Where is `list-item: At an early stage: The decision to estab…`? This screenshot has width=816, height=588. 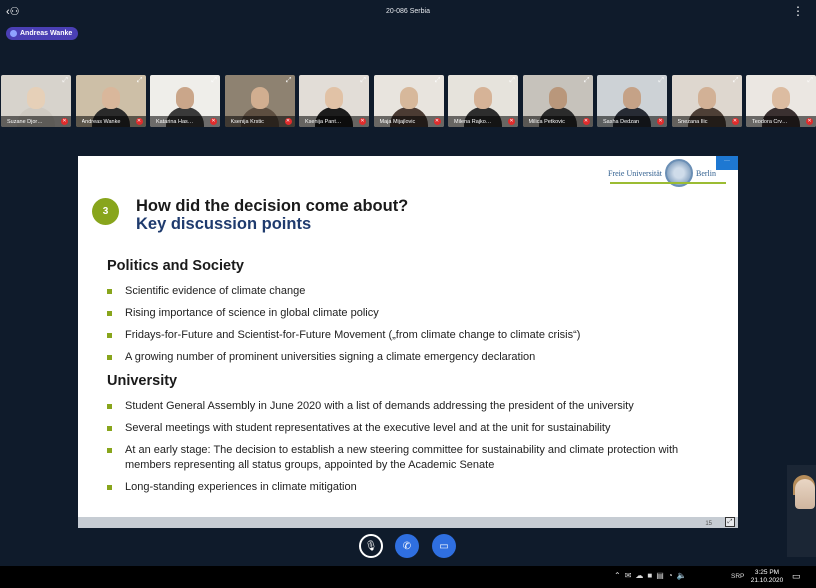 list-item: At an early stage: The decision to estab… is located at coordinates (412, 458).